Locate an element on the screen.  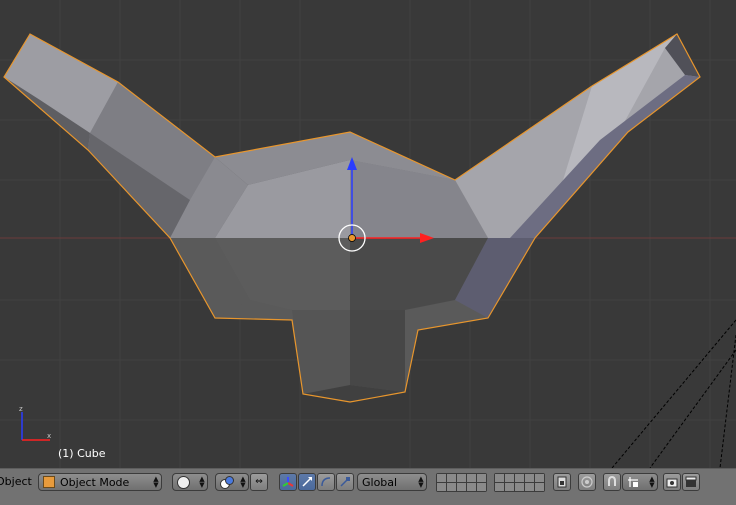
pivot-point-icon is located at coordinates (227, 482).